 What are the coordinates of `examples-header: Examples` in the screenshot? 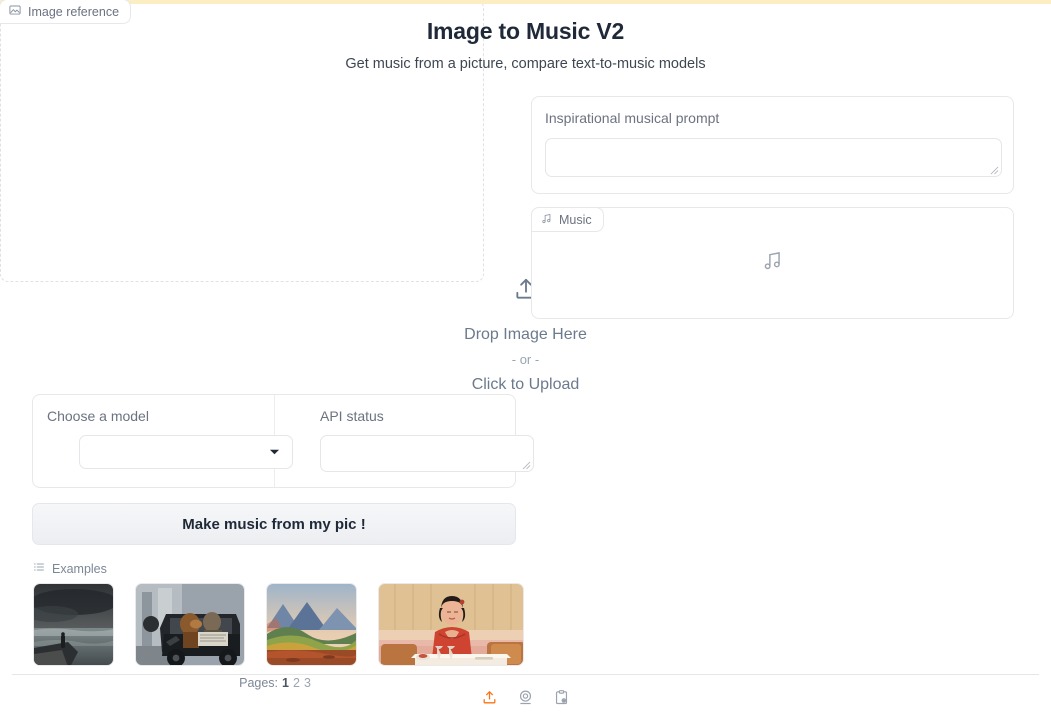 It's located at (70, 568).